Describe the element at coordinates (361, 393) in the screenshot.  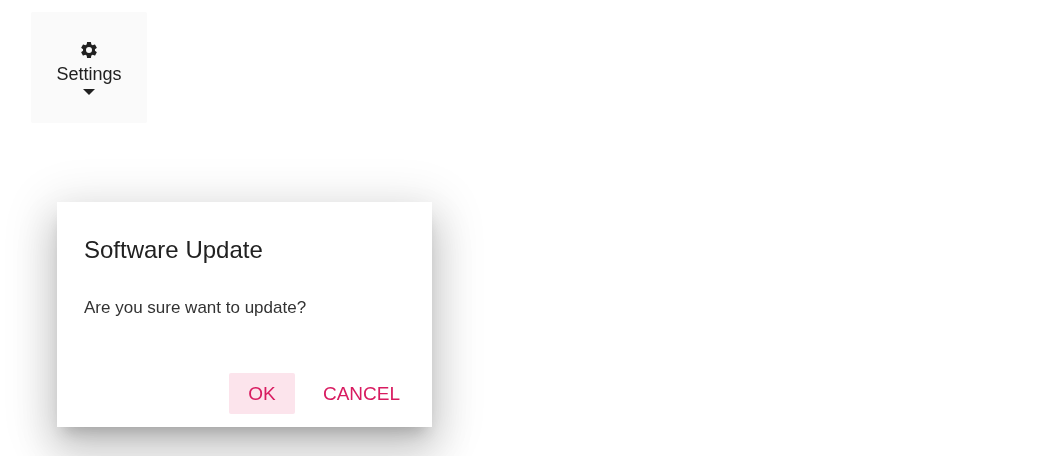
I see `dialog-button: CANCEL` at that location.